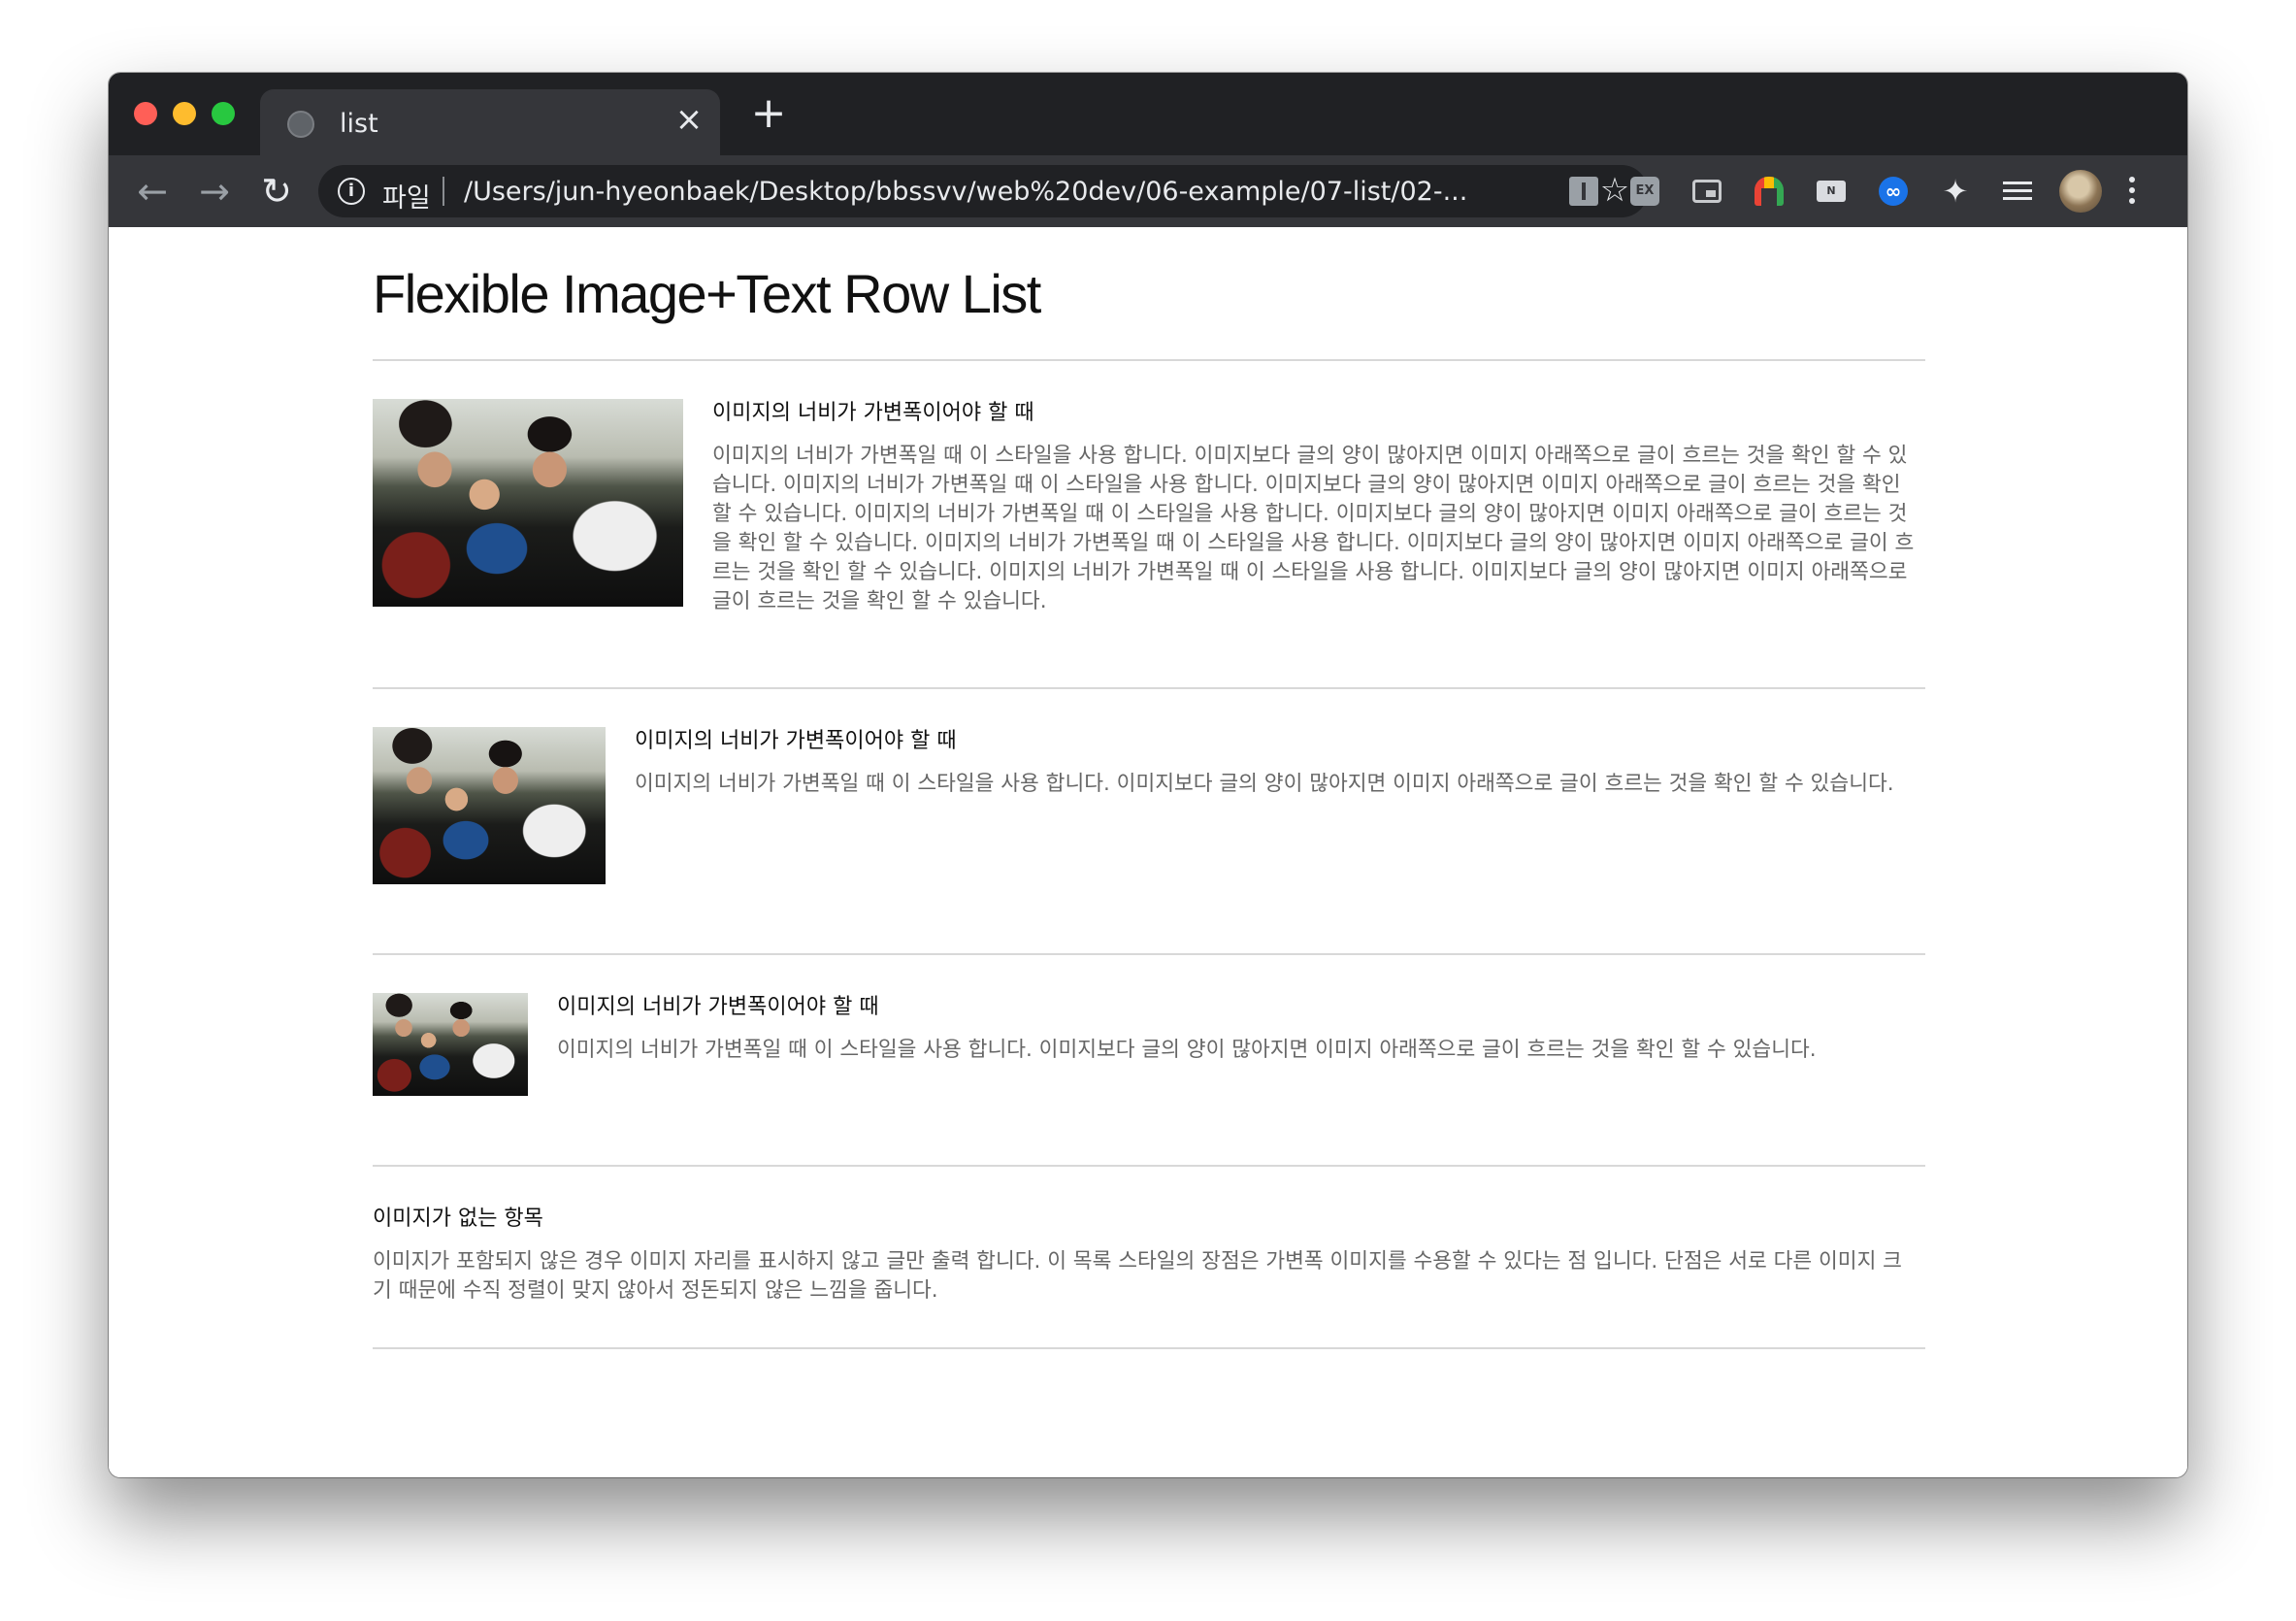 The image size is (2296, 1621). Describe the element at coordinates (458, 1219) in the screenshot. I see `item-title: 이미지가 없는 항목` at that location.